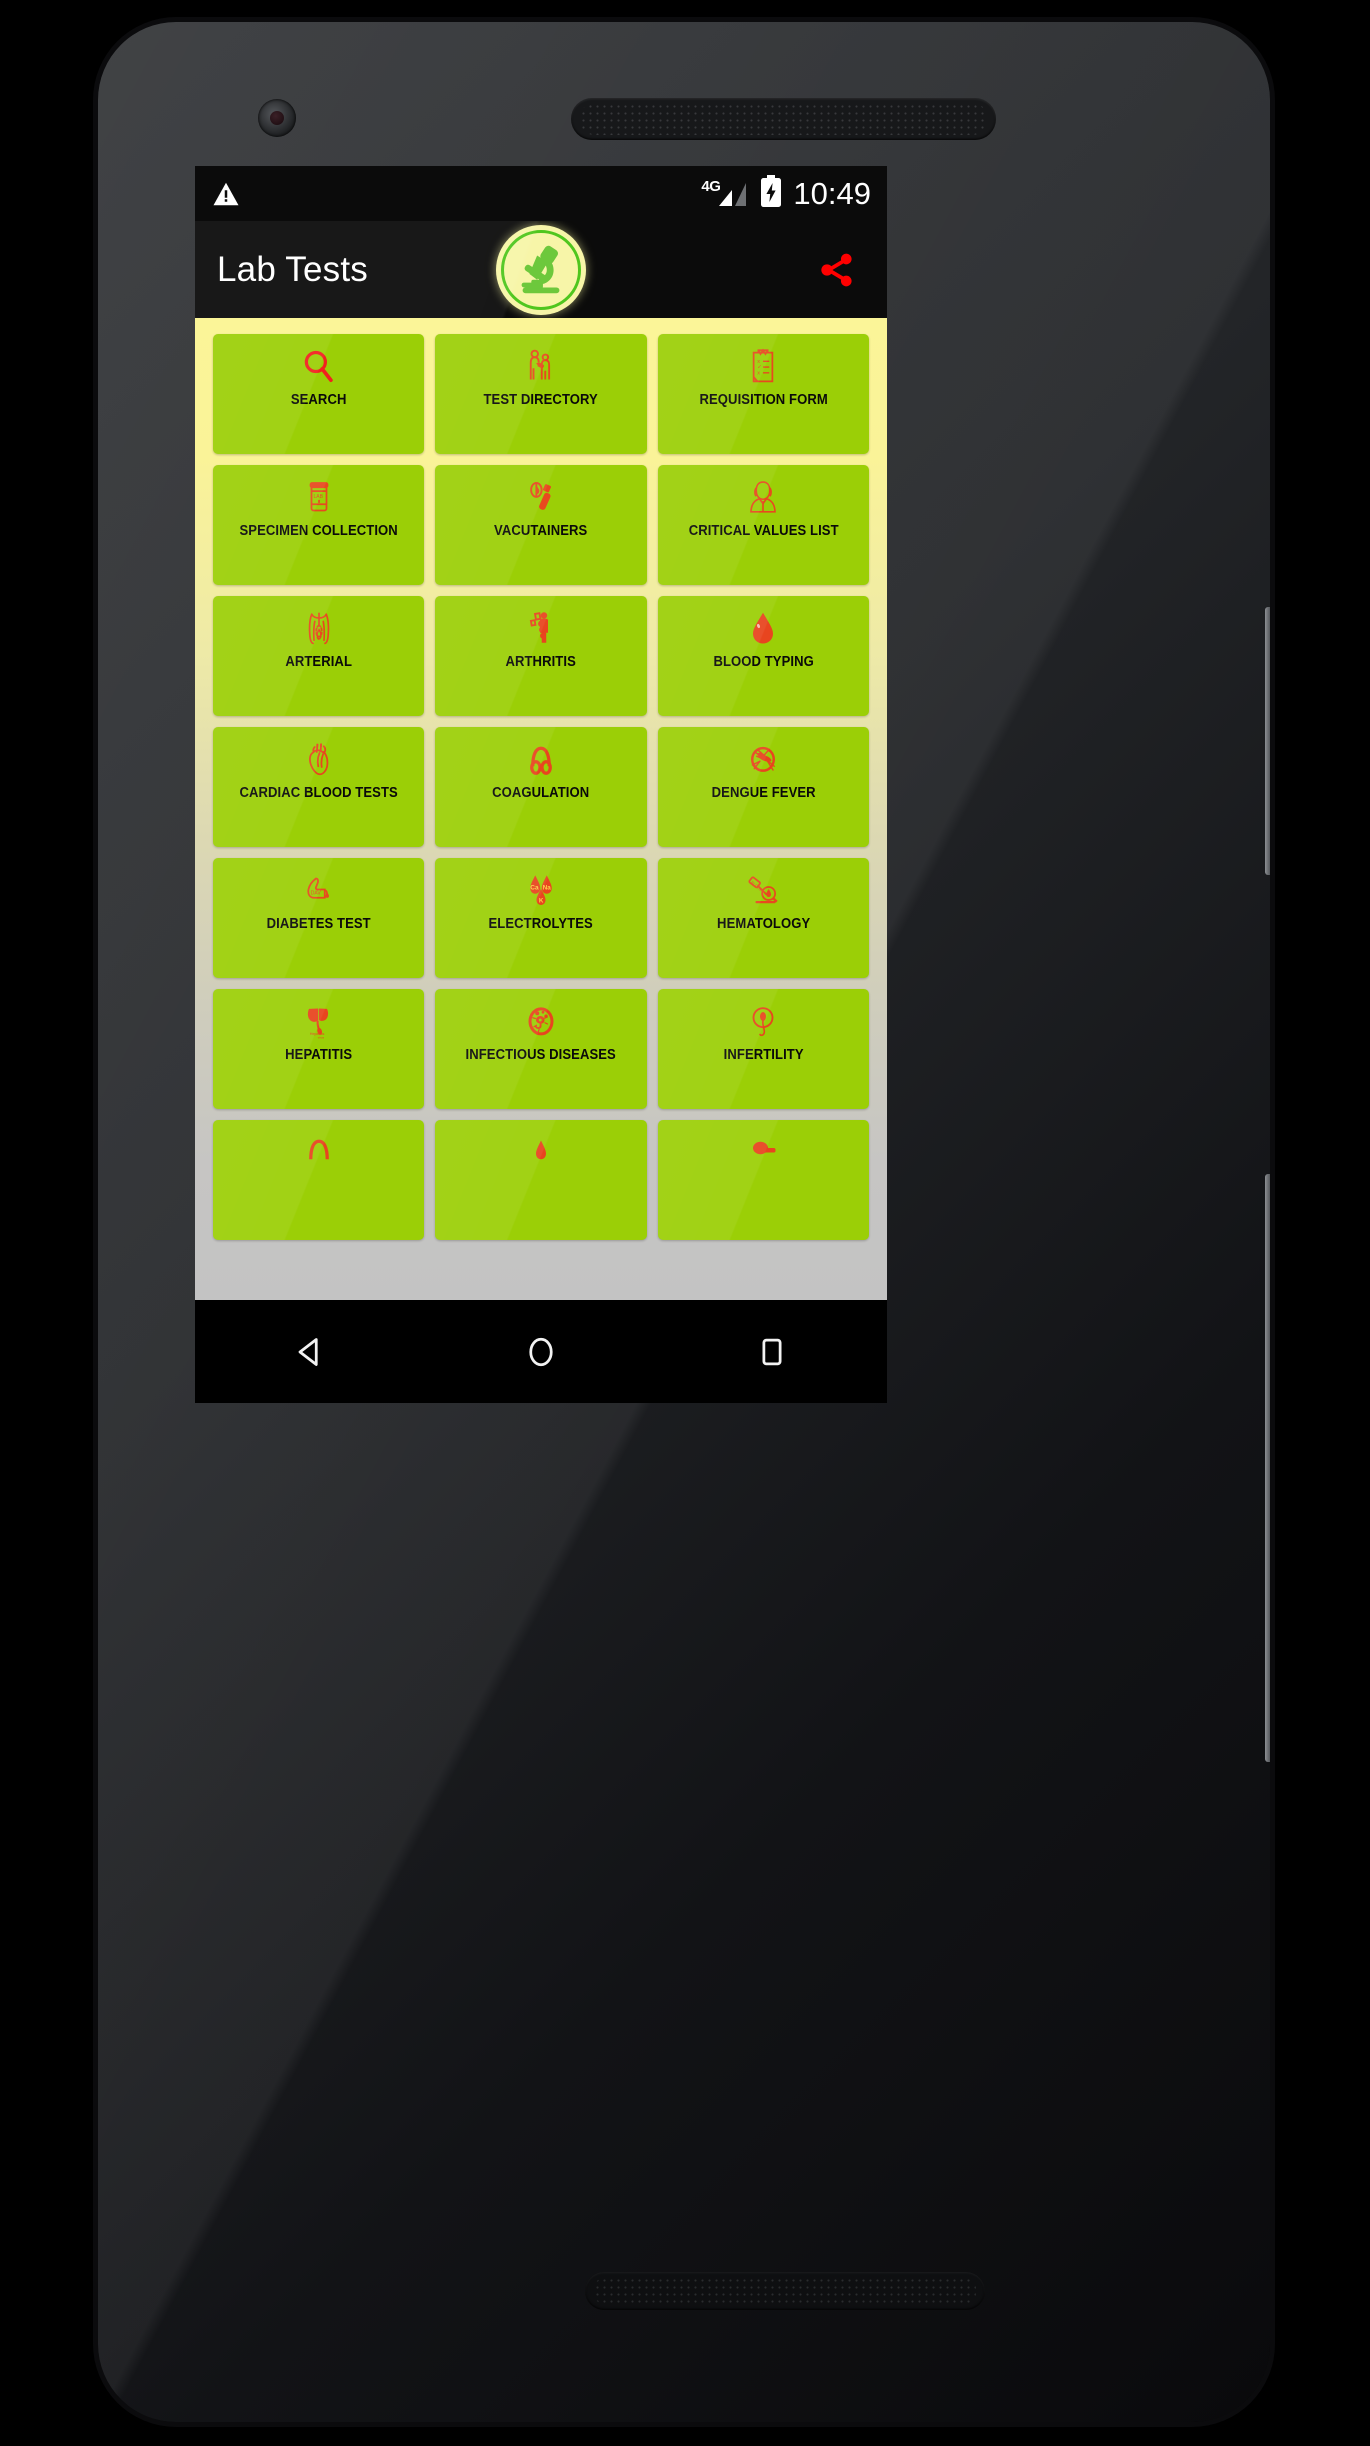 This screenshot has height=2446, width=1370. I want to click on tile-dengue-fever: DENGUE FEVER, so click(763, 787).